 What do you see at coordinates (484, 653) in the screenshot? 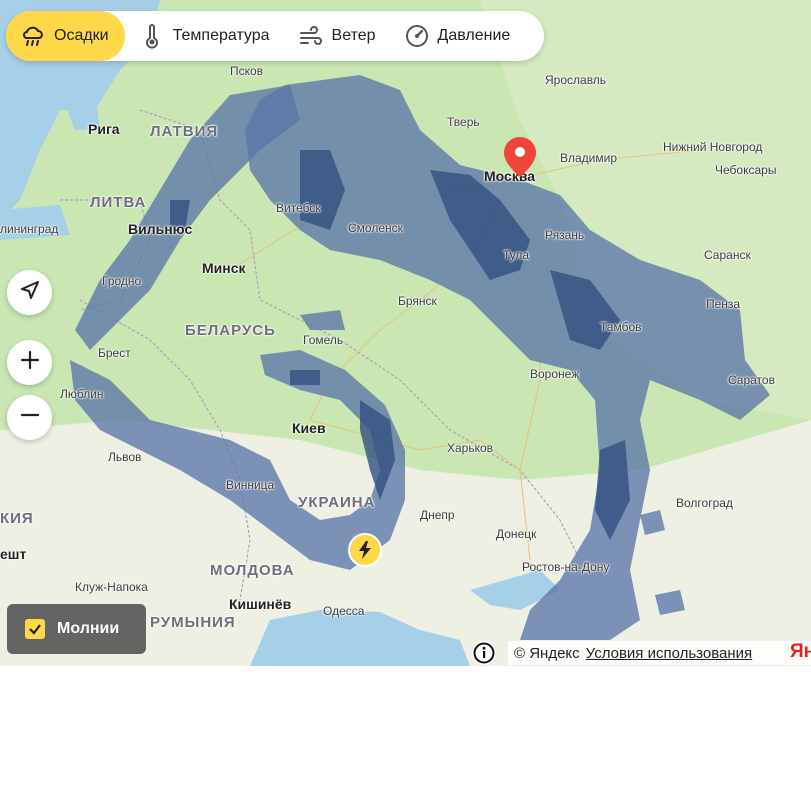
I see `info-icon` at bounding box center [484, 653].